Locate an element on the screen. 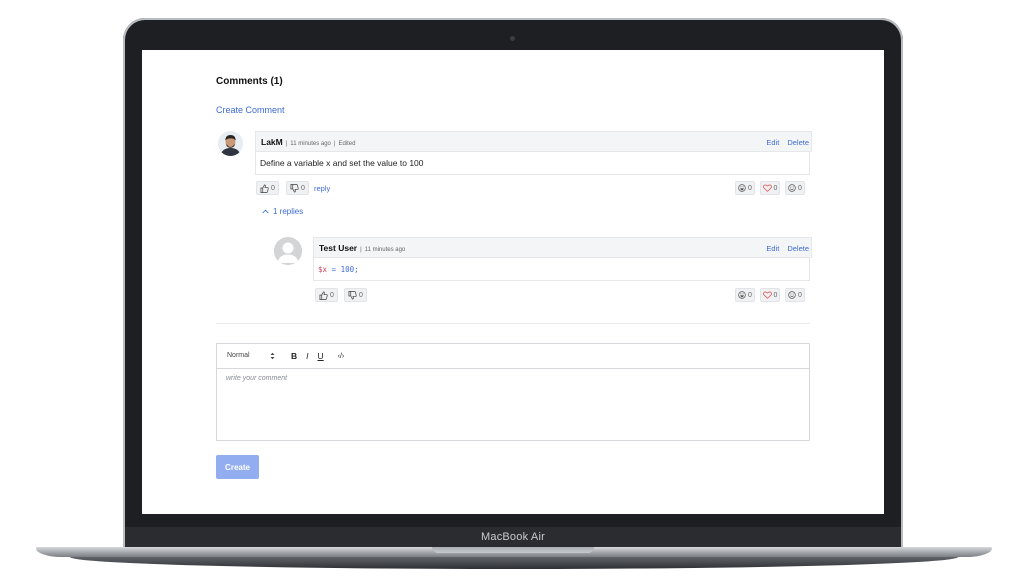 Image resolution: width=1018 pixels, height=588 pixels. reply-like-count: 0 is located at coordinates (332, 295).